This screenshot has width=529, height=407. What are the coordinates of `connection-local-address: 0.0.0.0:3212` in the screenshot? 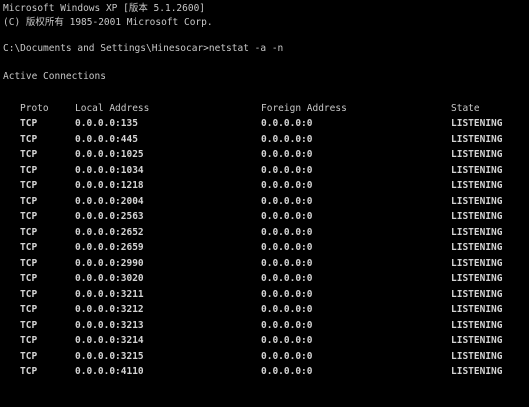 It's located at (109, 309).